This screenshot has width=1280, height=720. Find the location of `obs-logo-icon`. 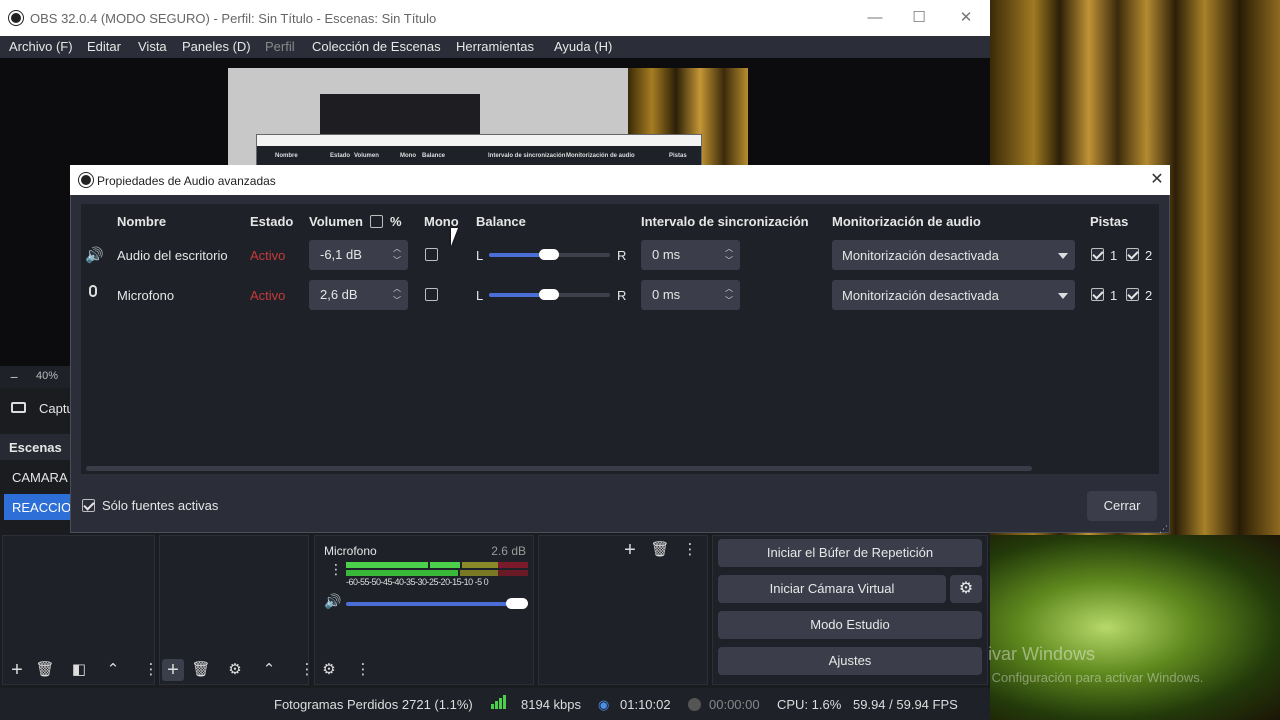

obs-logo-icon is located at coordinates (16, 18).